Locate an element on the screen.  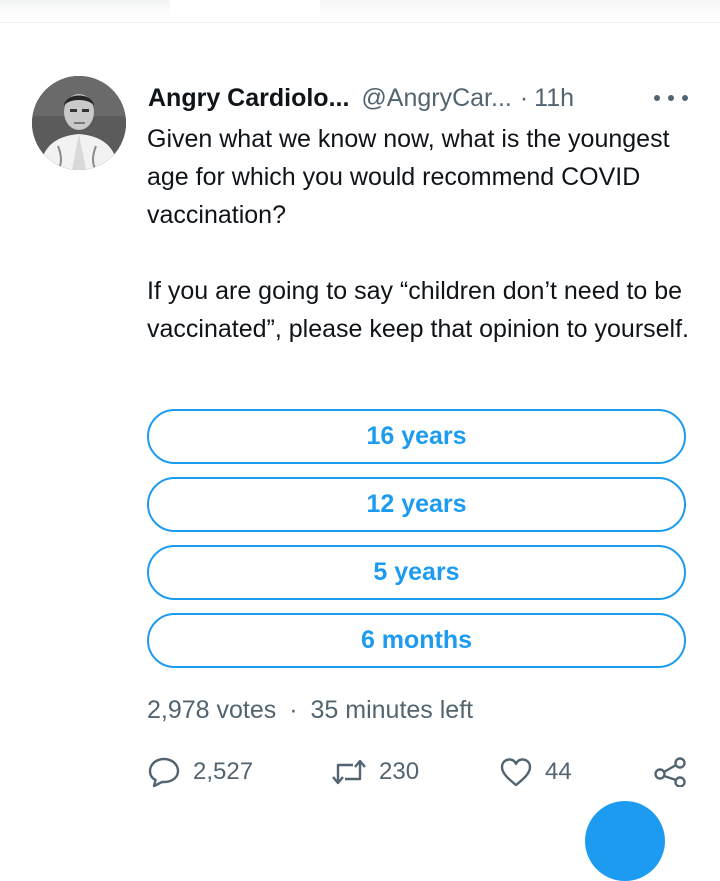
reply-count: 2,527 is located at coordinates (223, 771).